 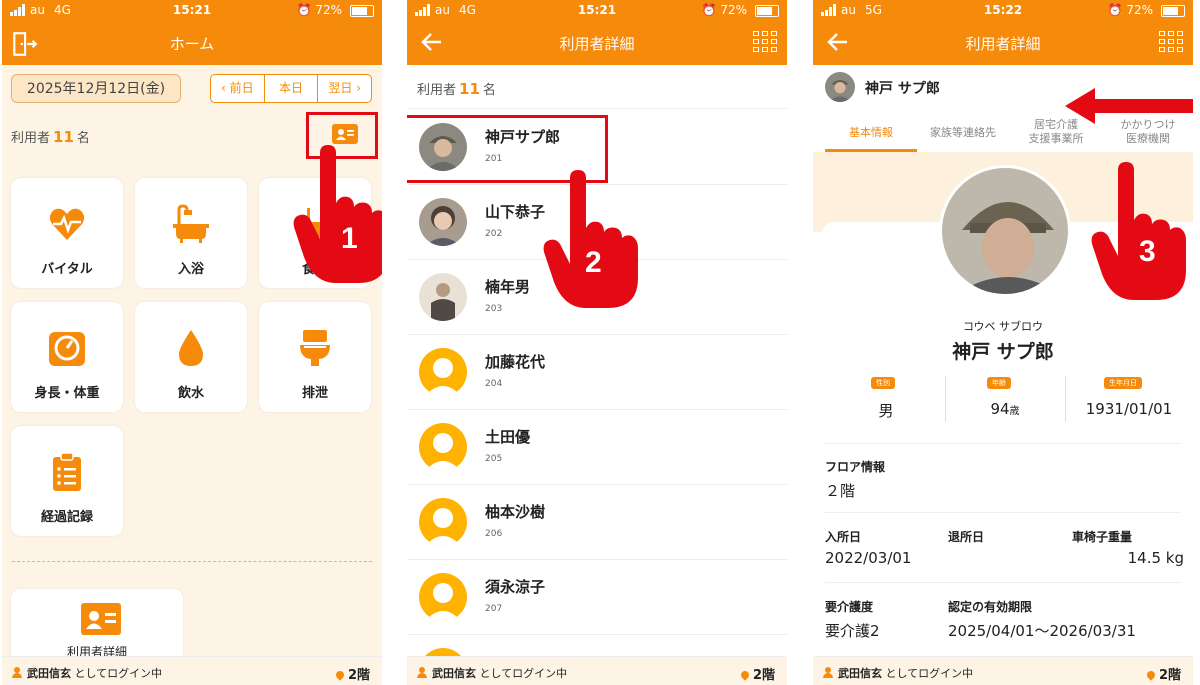 I want to click on prev-day-button: ‹ 前日, so click(x=238, y=88).